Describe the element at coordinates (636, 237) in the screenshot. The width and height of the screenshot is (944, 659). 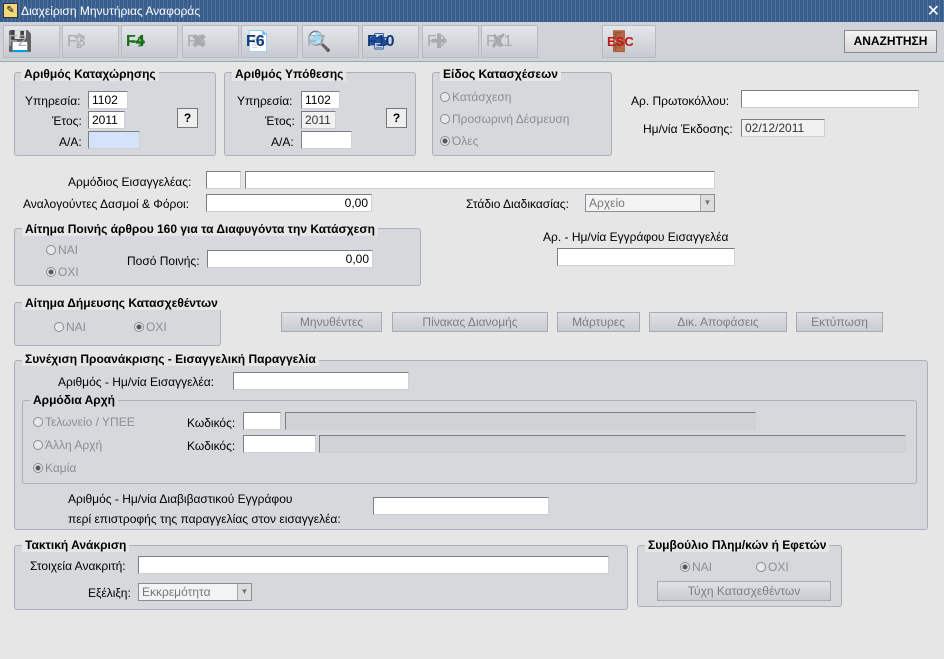
I see `prosecutor-doc-label: Αρ. - Ημ/νία Εγγράφου Εισαγγελέα` at that location.